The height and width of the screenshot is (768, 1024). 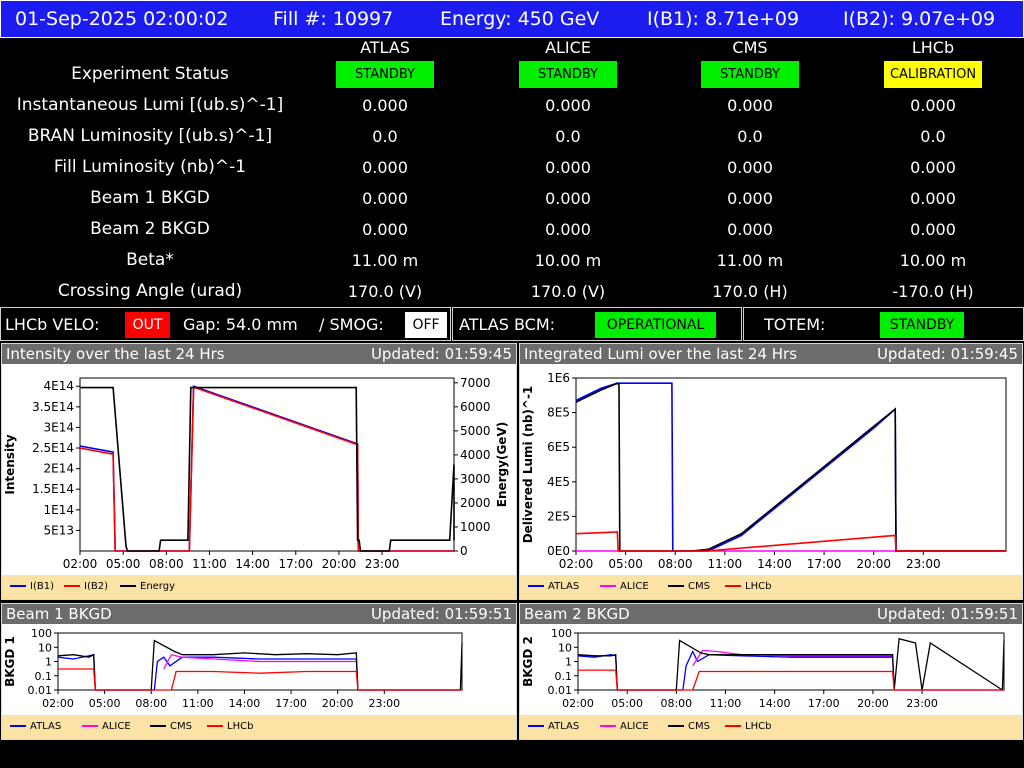 I want to click on legend-item-energy: Energy, so click(x=147, y=586).